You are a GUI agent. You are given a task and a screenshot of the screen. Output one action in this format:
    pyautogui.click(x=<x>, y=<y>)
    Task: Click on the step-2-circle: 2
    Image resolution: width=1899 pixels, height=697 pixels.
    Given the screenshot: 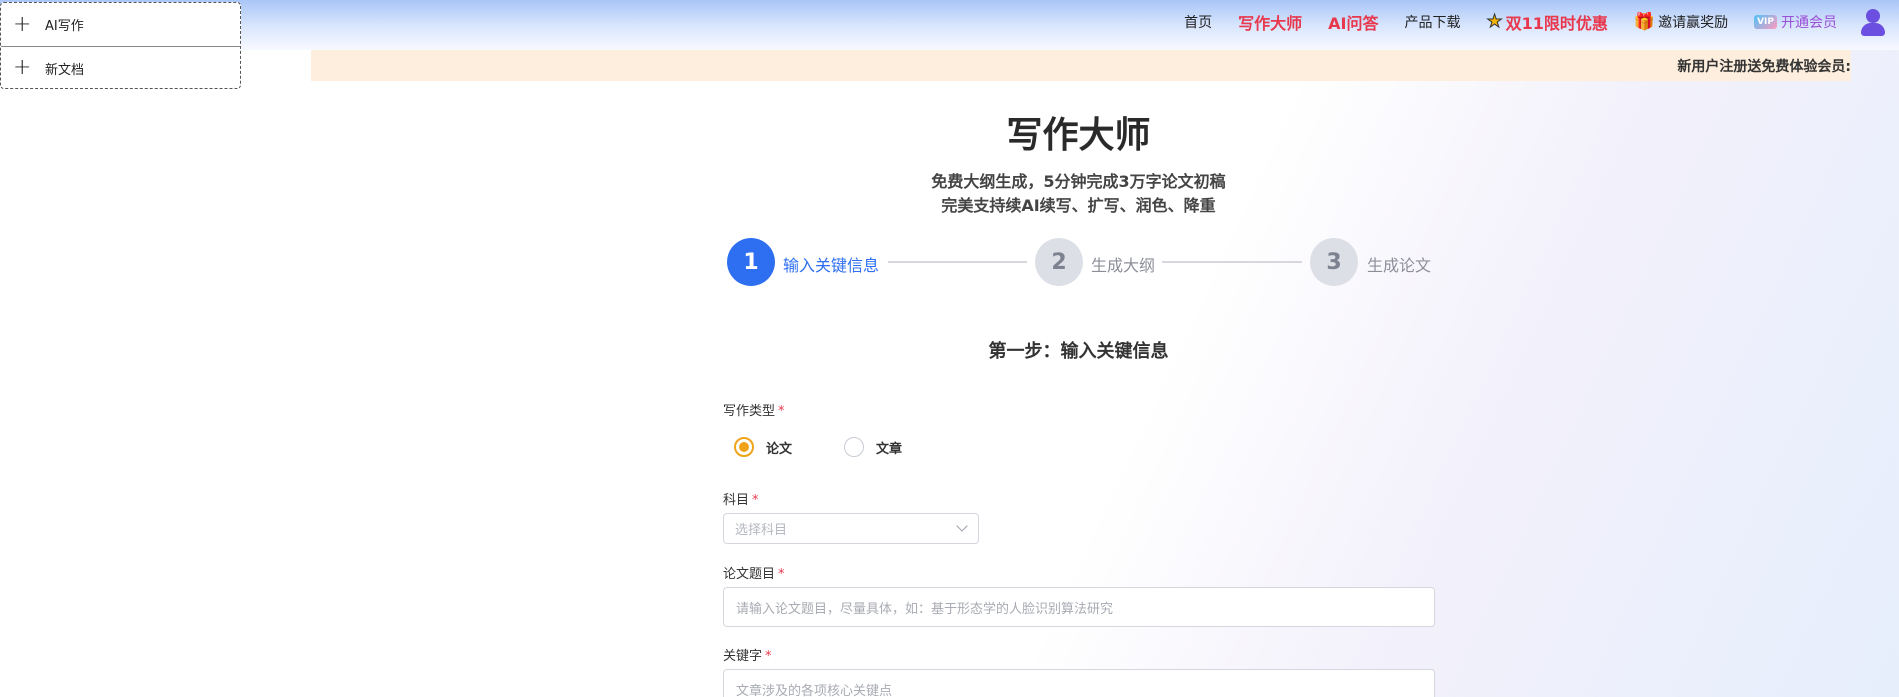 What is the action you would take?
    pyautogui.click(x=1059, y=262)
    